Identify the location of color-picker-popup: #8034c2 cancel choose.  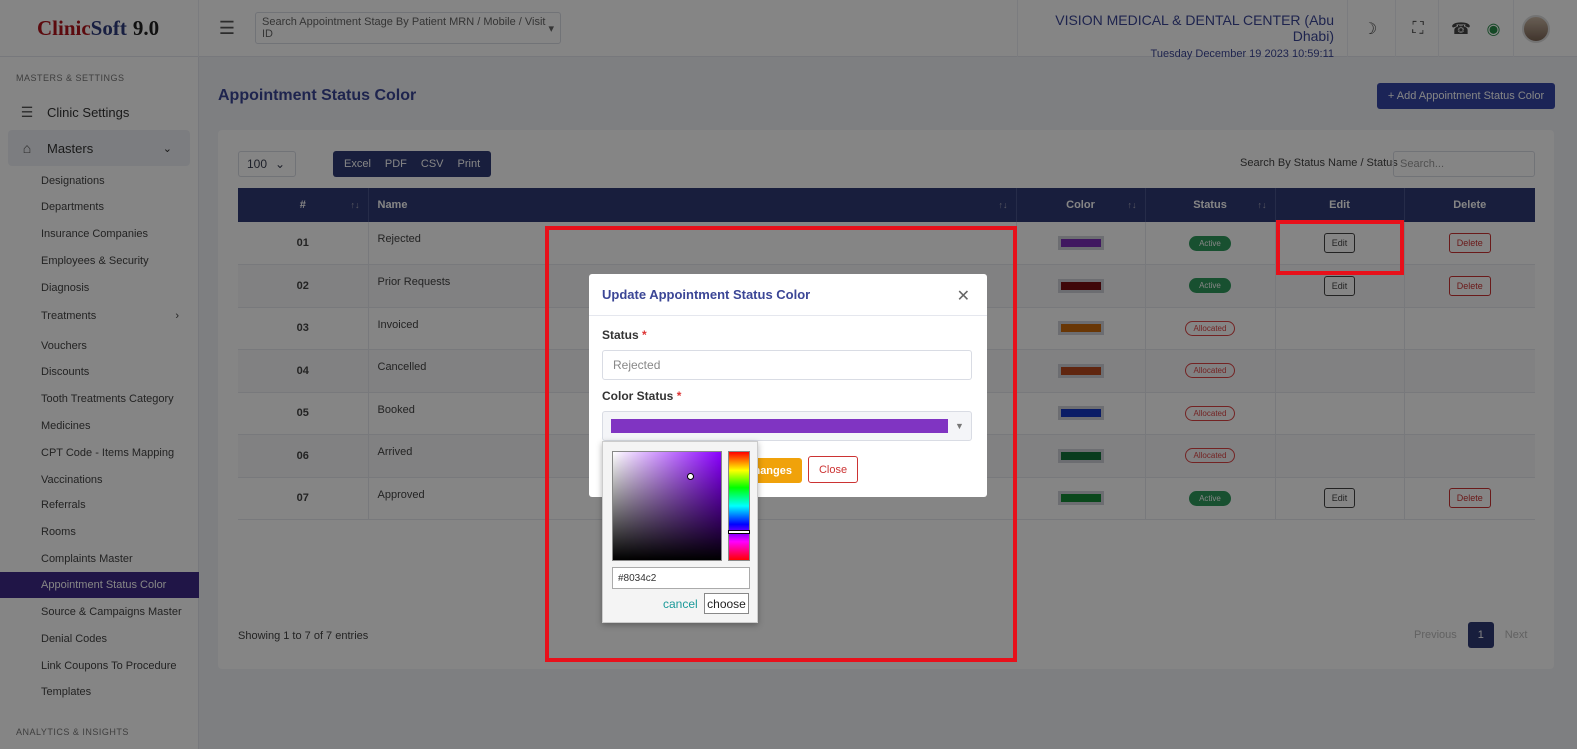
(680, 532).